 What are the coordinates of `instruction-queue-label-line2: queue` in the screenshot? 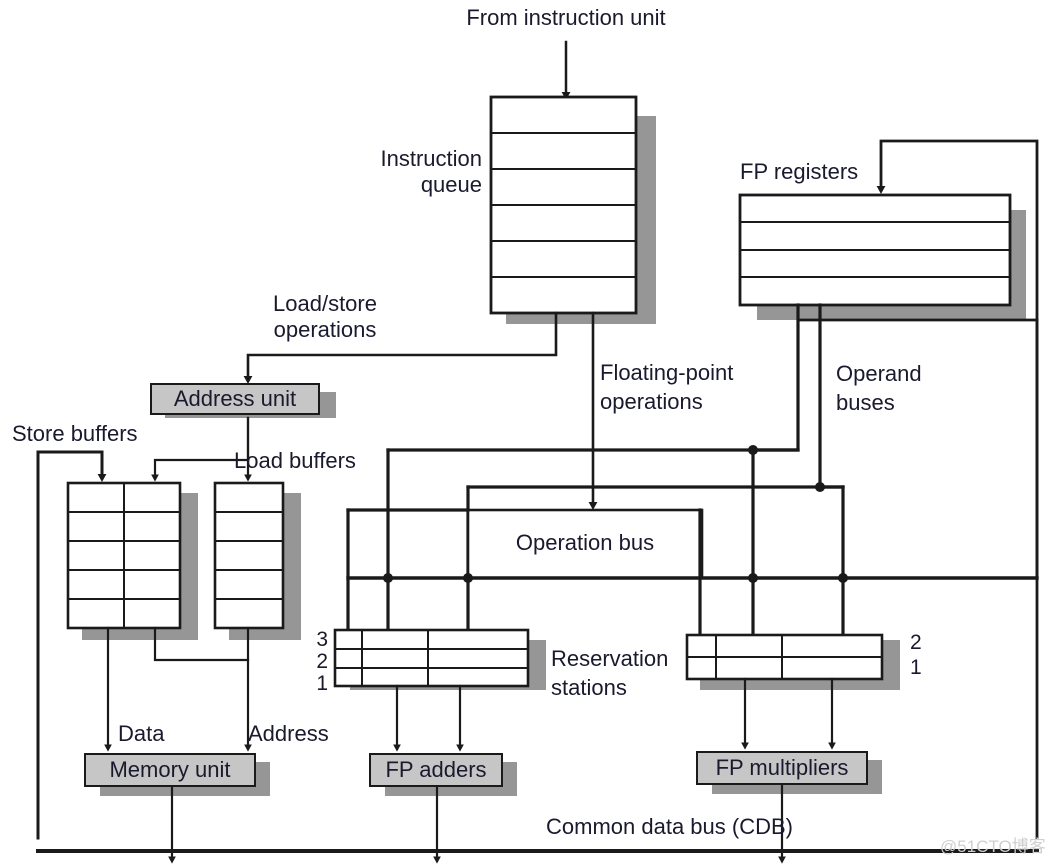 It's located at (451, 184).